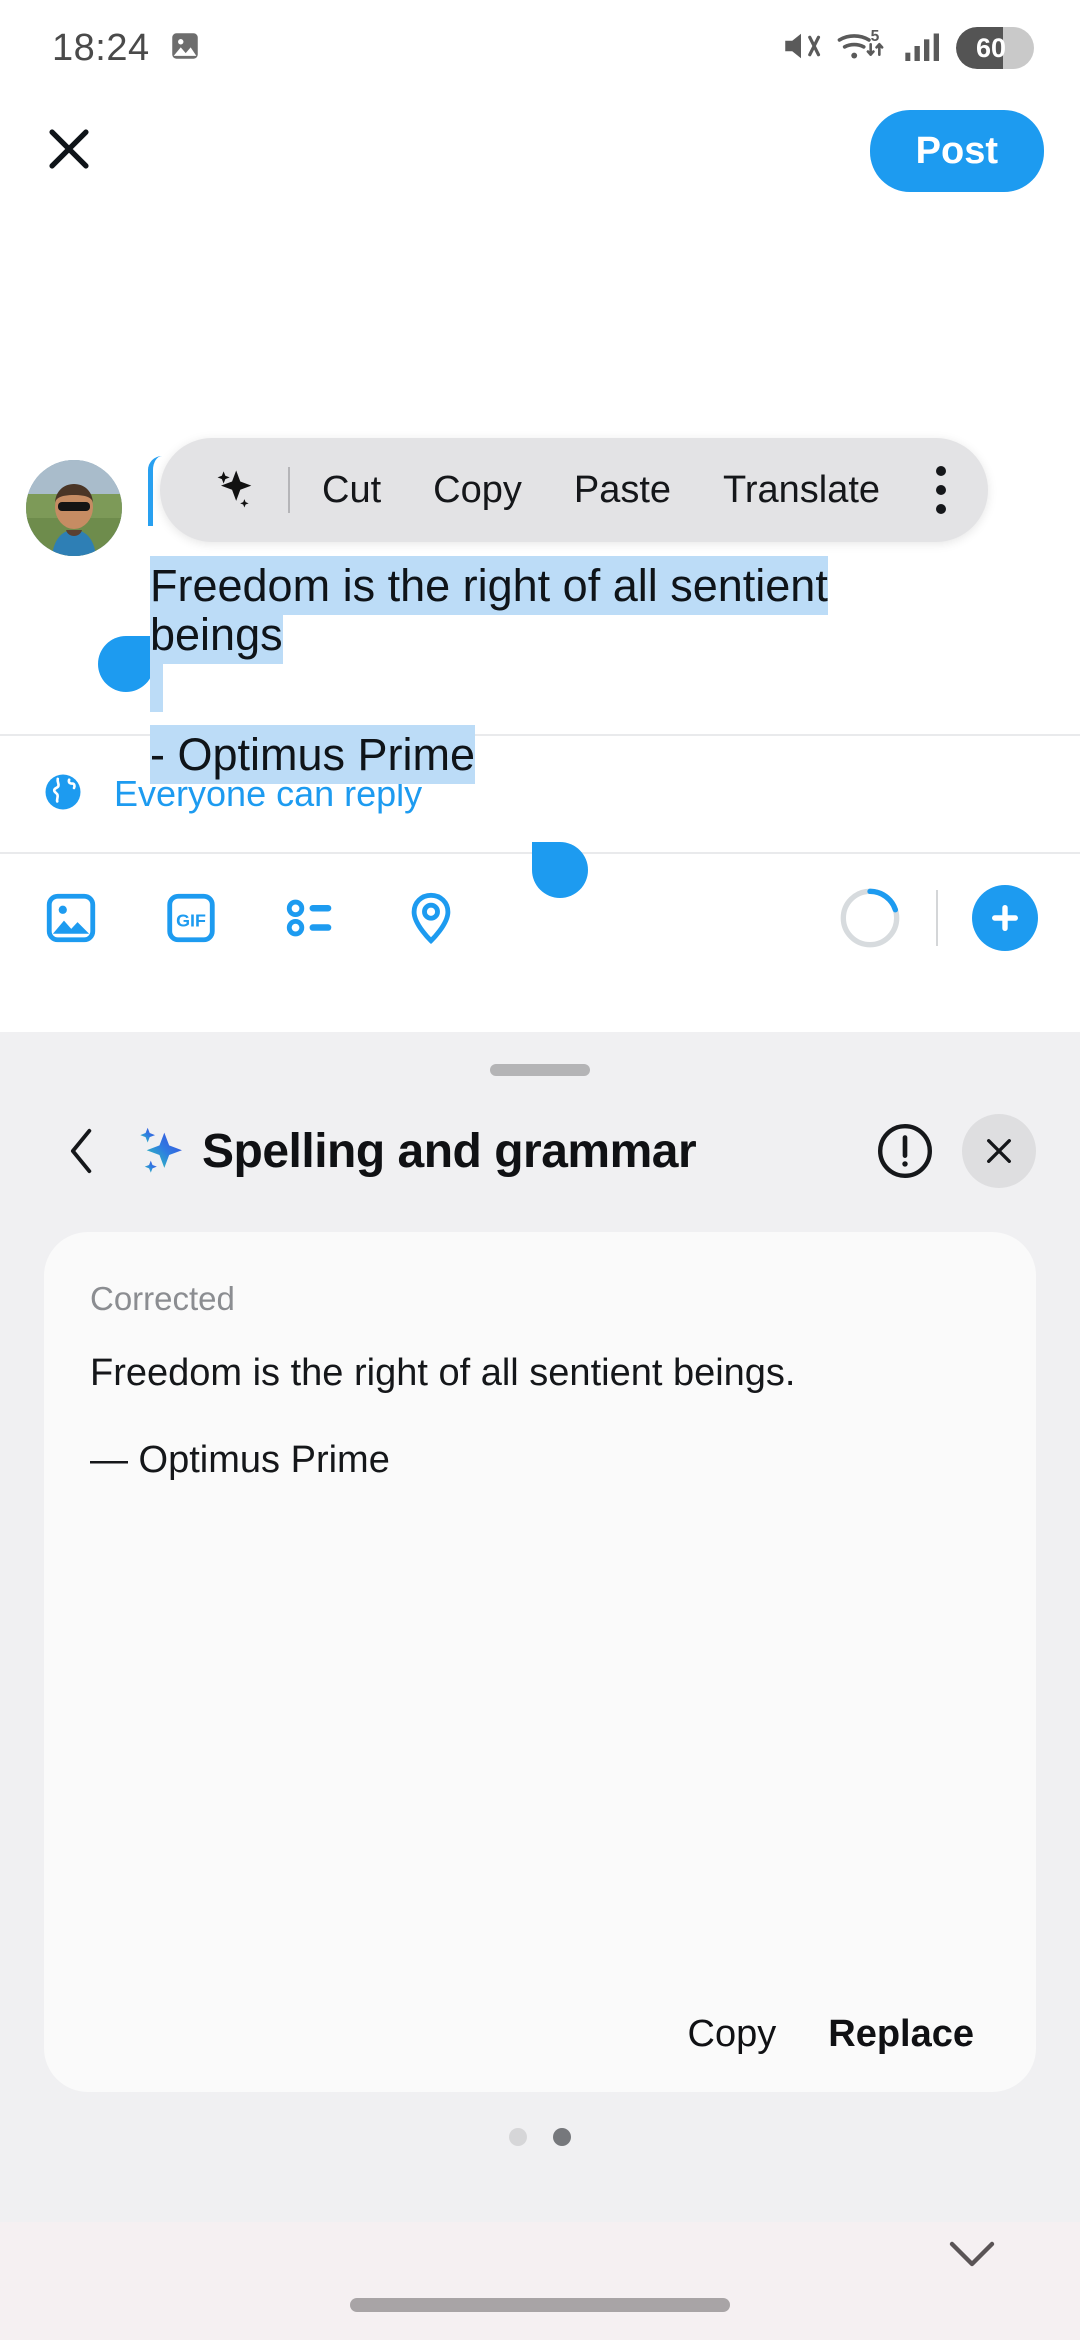  Describe the element at coordinates (922, 48) in the screenshot. I see `signal-icon` at that location.